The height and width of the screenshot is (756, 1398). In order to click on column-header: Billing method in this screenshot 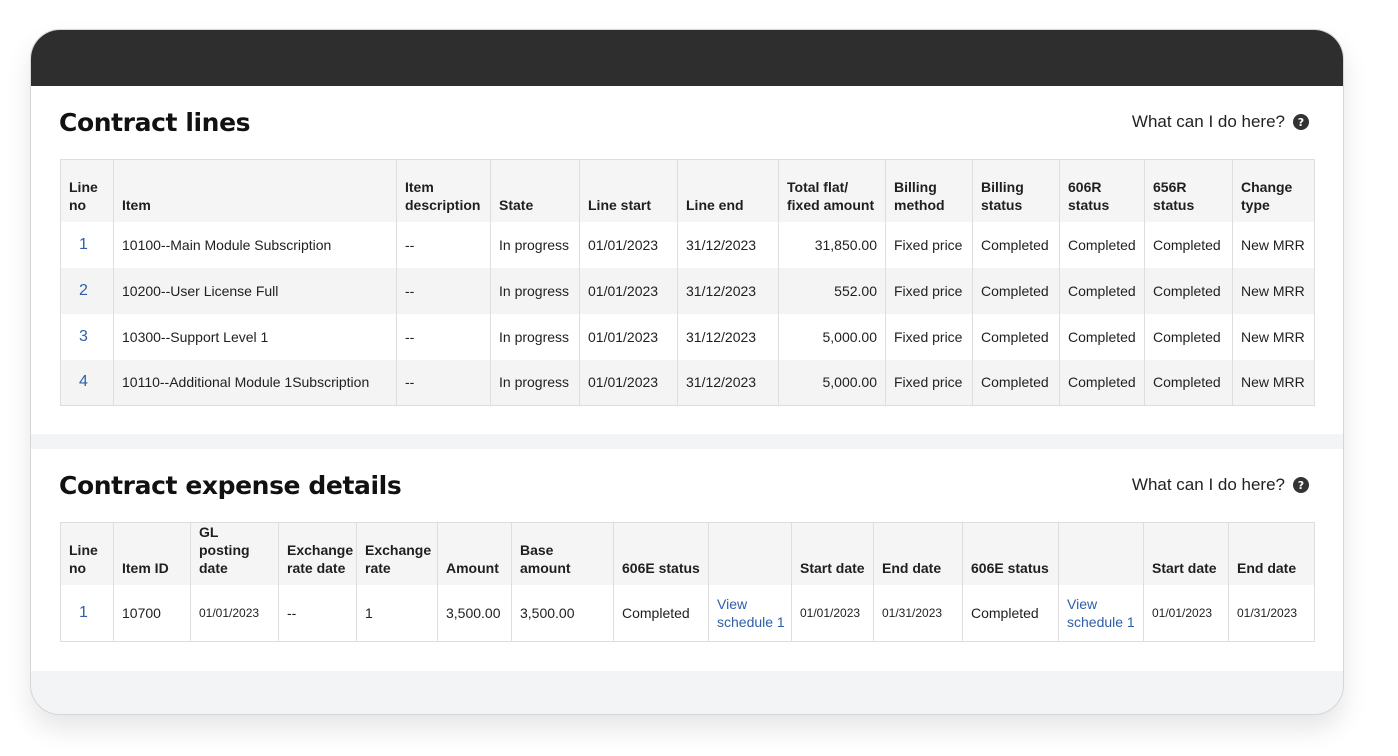, I will do `click(929, 190)`.